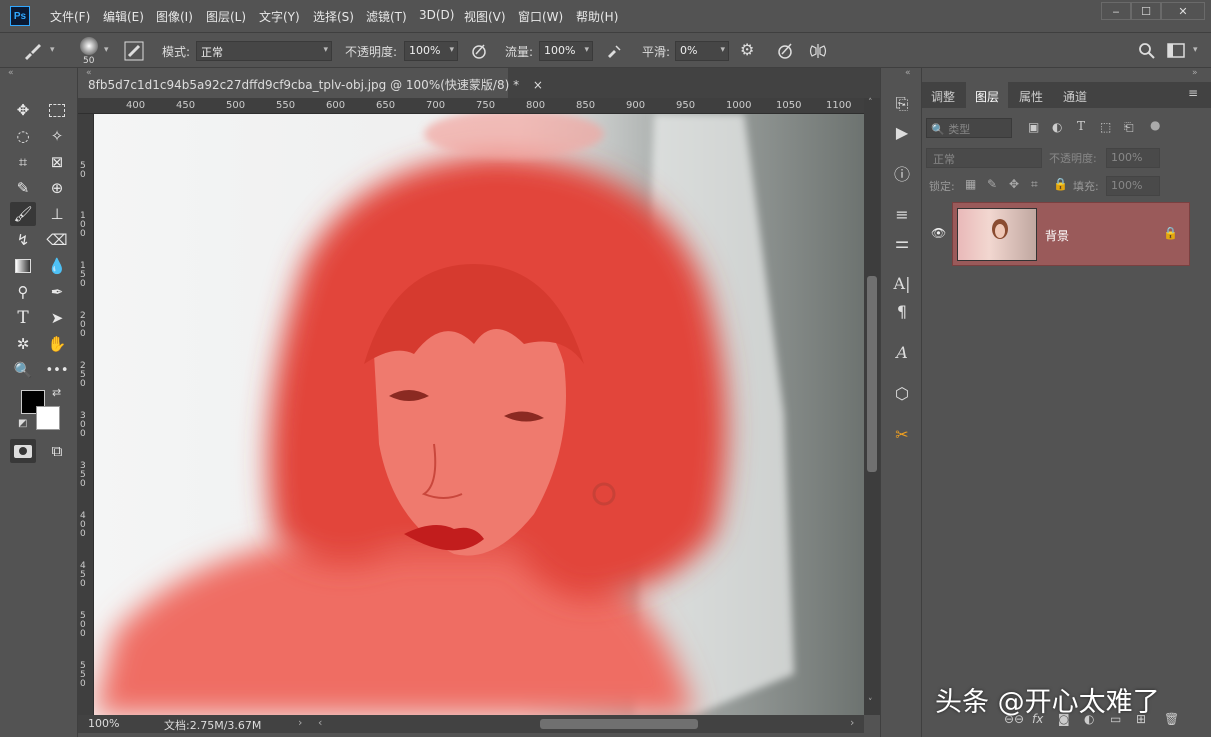 This screenshot has height=737, width=1211. What do you see at coordinates (226, 16) in the screenshot?
I see `menu-layer: 图层(L)` at bounding box center [226, 16].